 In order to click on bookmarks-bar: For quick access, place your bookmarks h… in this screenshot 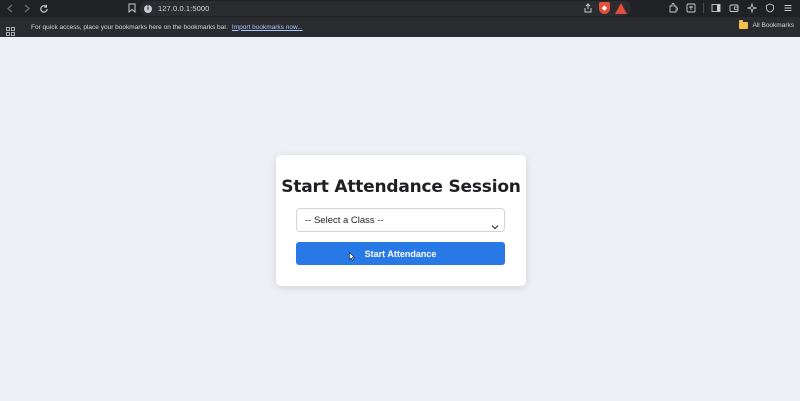, I will do `click(400, 27)`.